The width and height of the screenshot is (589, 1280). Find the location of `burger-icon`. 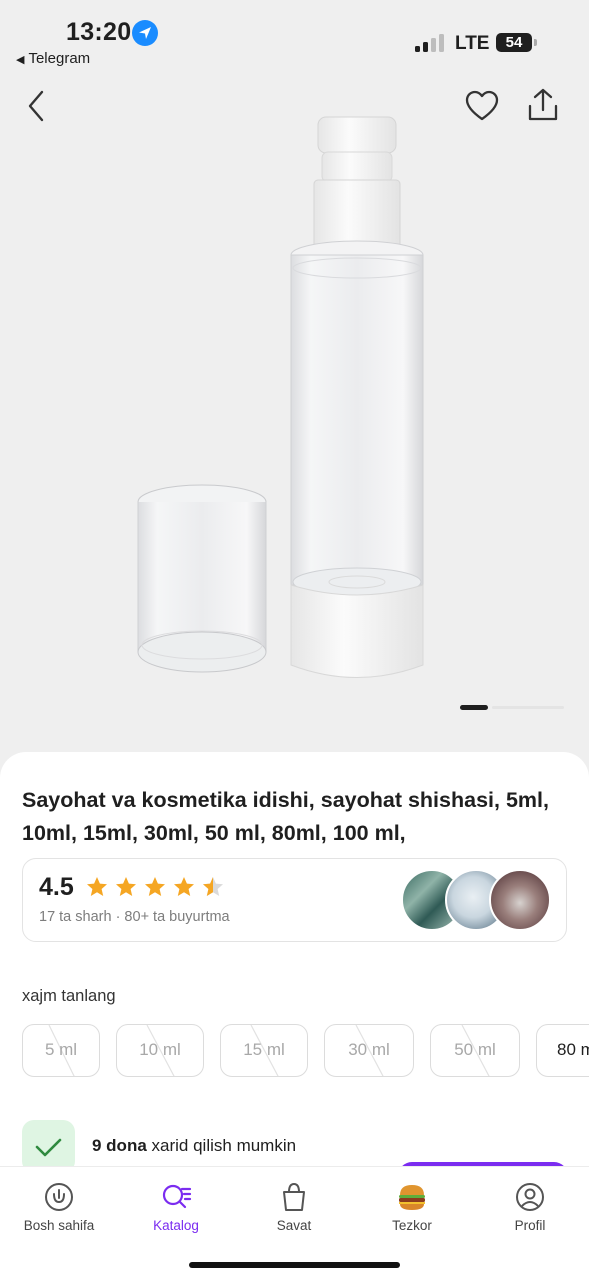

burger-icon is located at coordinates (412, 1197).